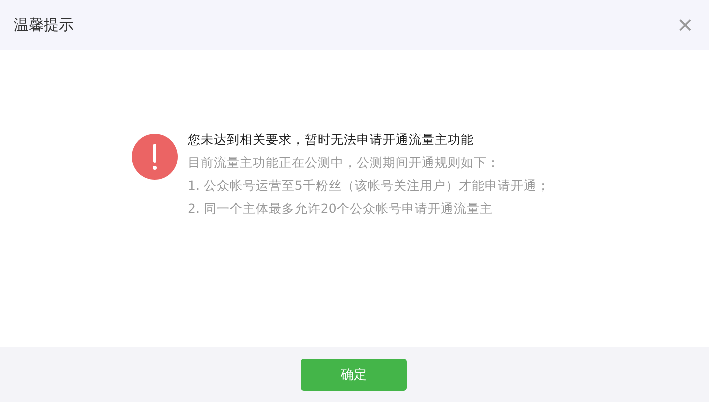  Describe the element at coordinates (369, 186) in the screenshot. I see `message-line: 1. 公众帐号运营至5千粉丝（该帐号关注用户）才能申请开通；` at that location.